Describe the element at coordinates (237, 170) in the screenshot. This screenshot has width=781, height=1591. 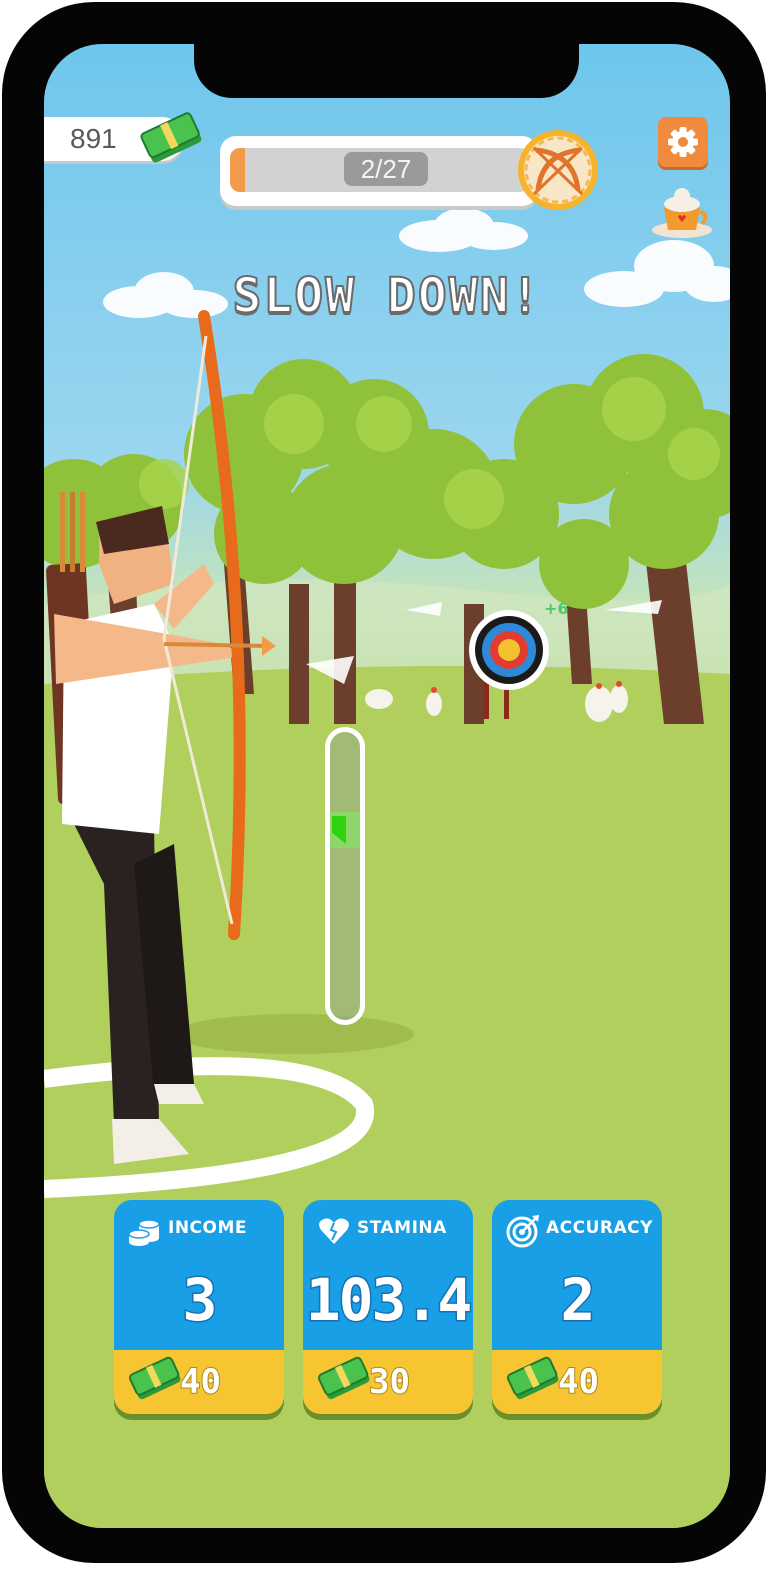
I see `level-progress-fill` at that location.